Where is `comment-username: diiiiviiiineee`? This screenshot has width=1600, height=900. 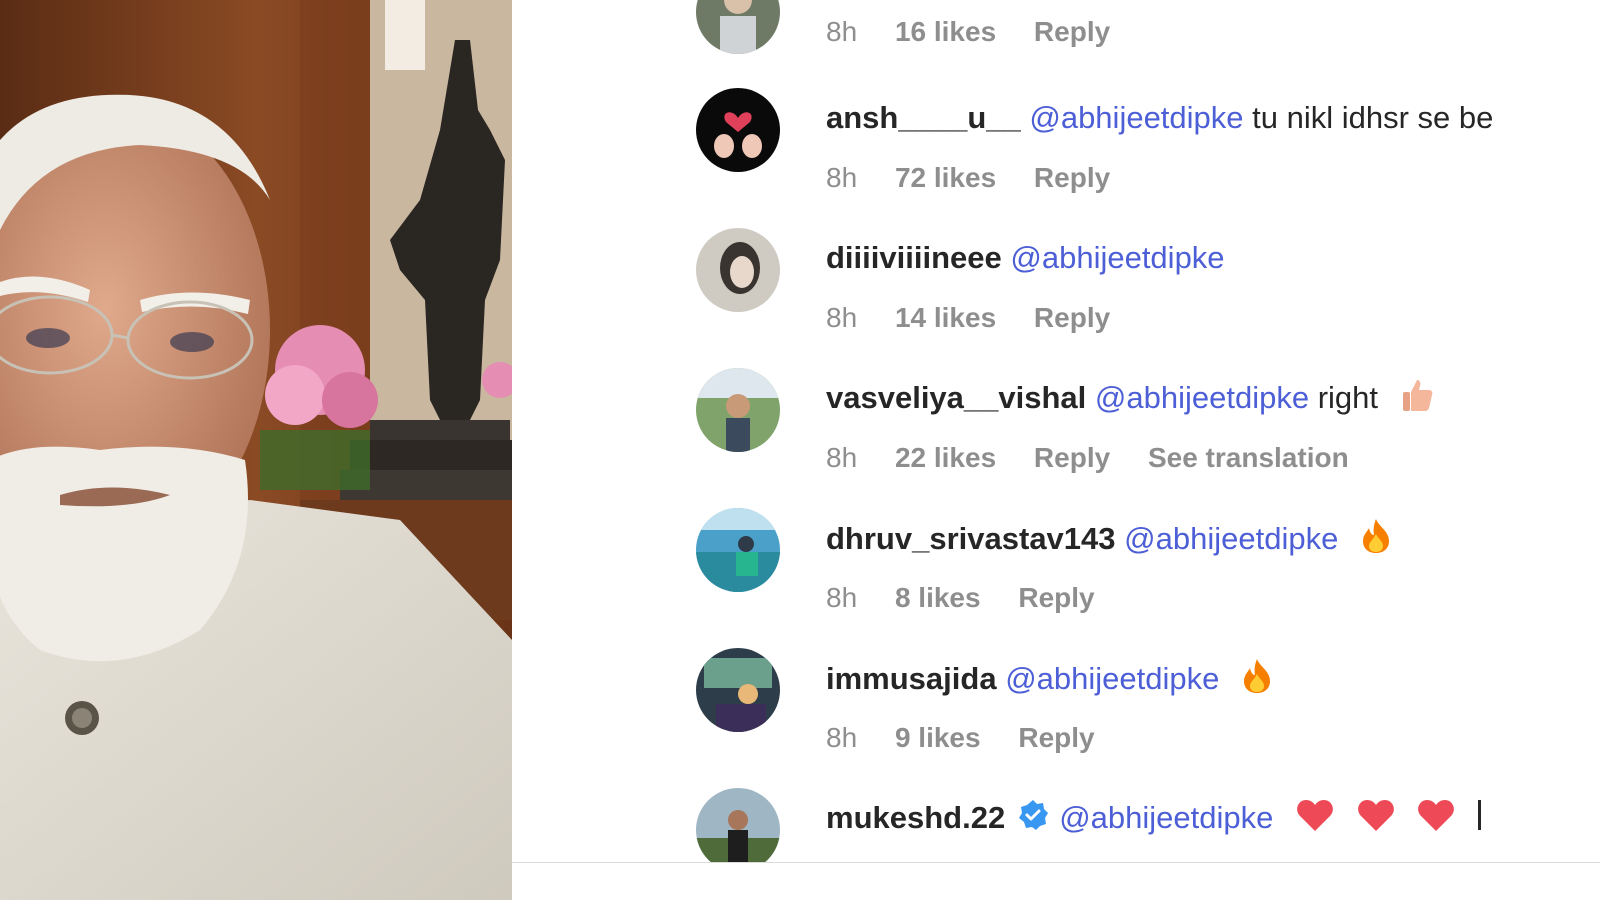
comment-username: diiiiviiiineee is located at coordinates (914, 257).